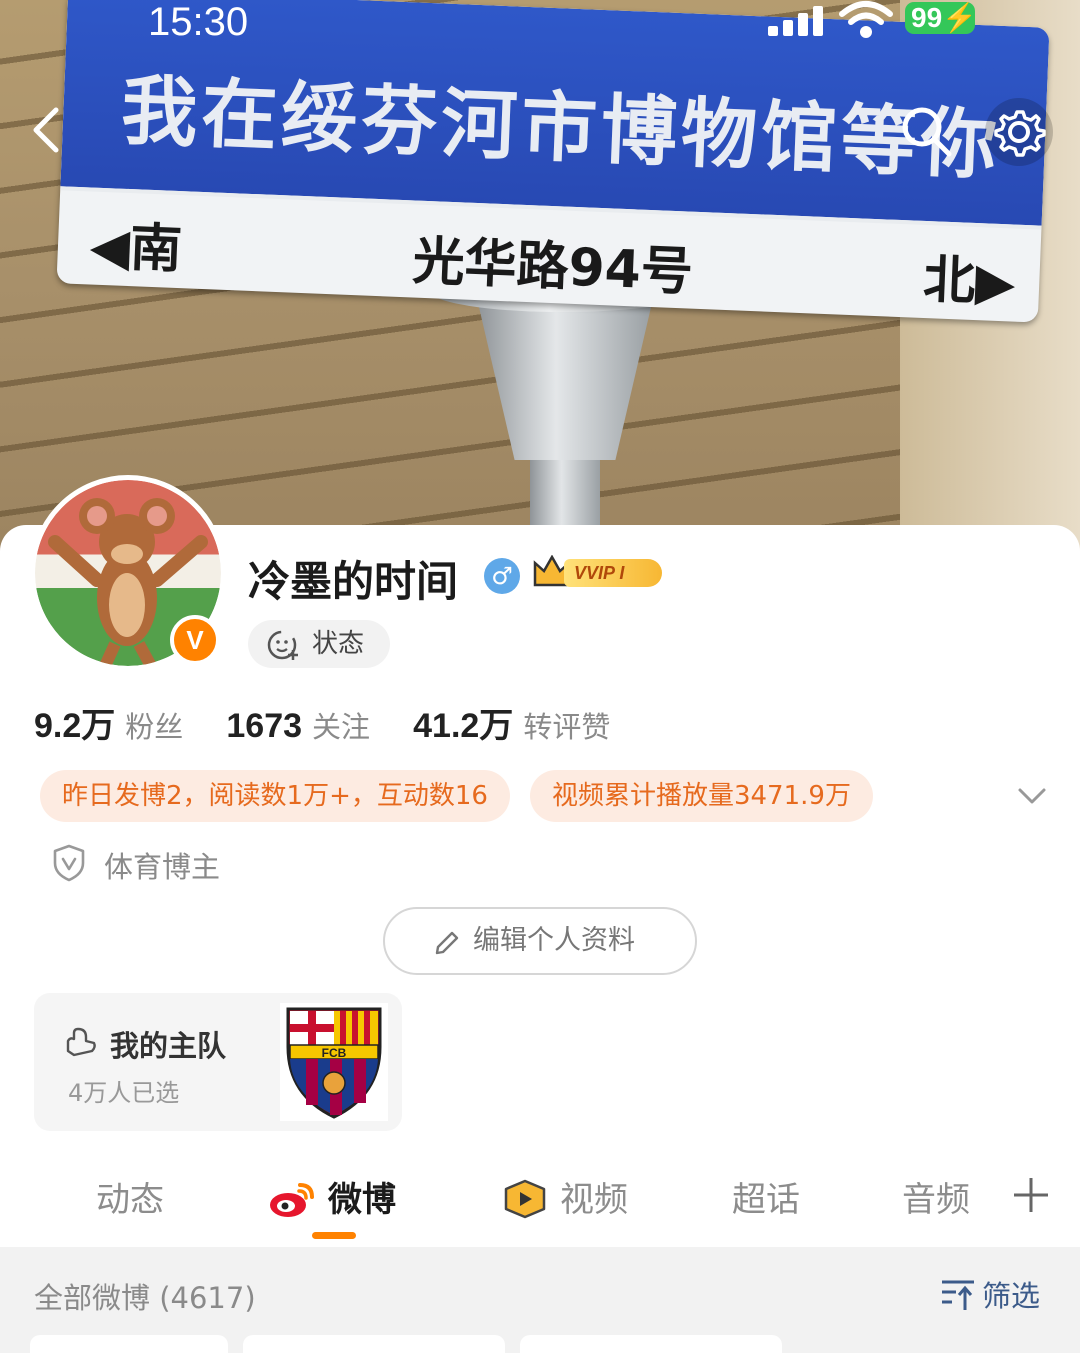  What do you see at coordinates (162, 867) in the screenshot?
I see `blogger-tag-label: 体育博主` at bounding box center [162, 867].